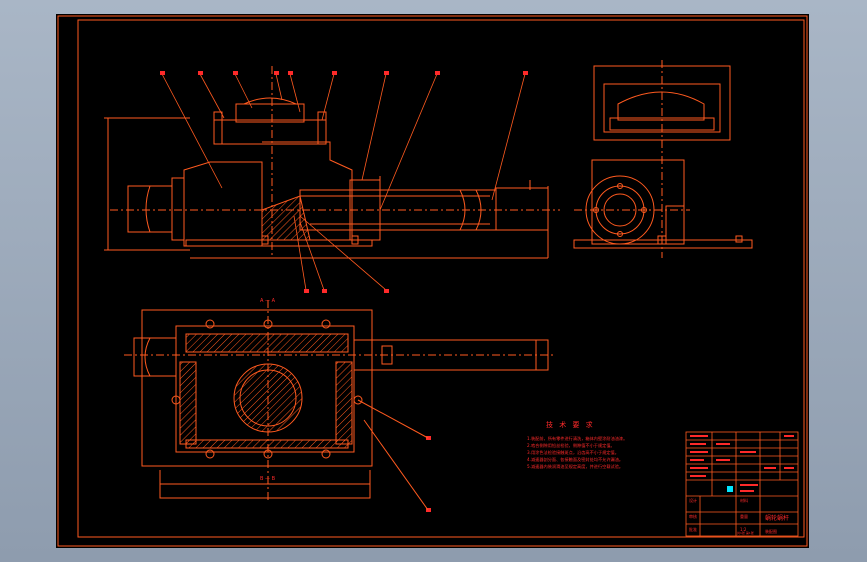 The image size is (867, 562). Describe the element at coordinates (730, 489) in the screenshot. I see `selection-marker` at that location.